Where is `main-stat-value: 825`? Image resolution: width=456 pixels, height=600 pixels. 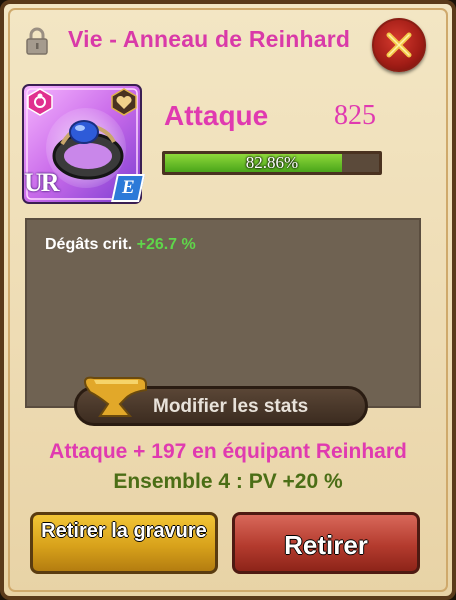 main-stat-value: 825 is located at coordinates (355, 115).